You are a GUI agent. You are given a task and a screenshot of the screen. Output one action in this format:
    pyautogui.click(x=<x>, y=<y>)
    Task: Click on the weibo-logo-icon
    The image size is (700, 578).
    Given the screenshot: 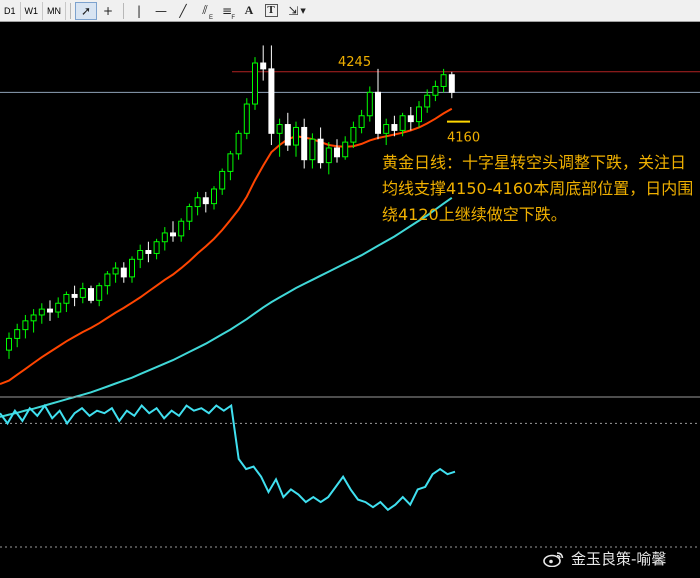 What is the action you would take?
    pyautogui.click(x=553, y=559)
    